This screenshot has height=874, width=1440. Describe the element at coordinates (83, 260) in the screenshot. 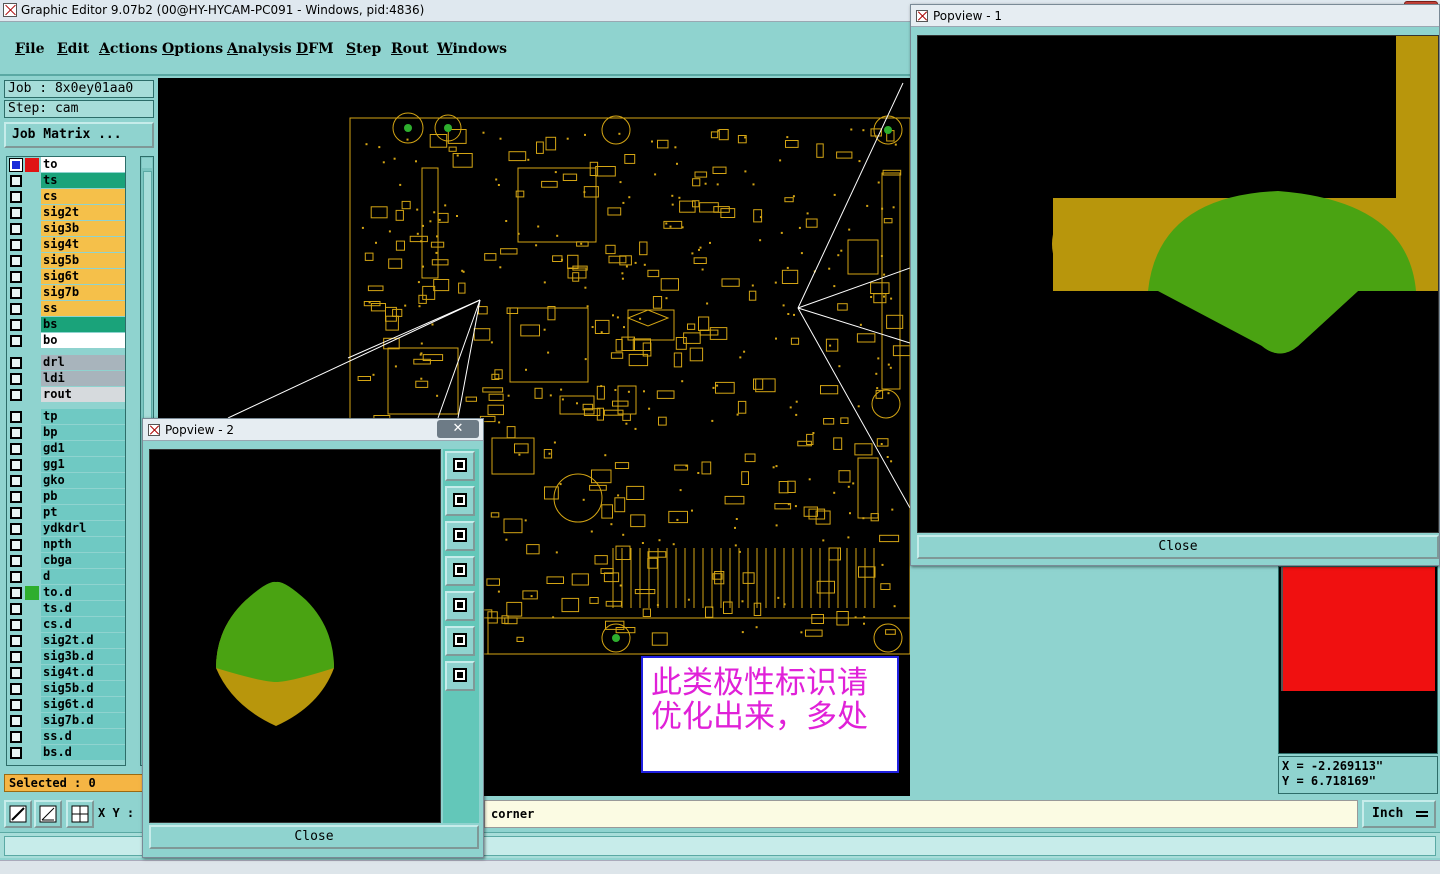

I see `layer-name: sig5b` at that location.